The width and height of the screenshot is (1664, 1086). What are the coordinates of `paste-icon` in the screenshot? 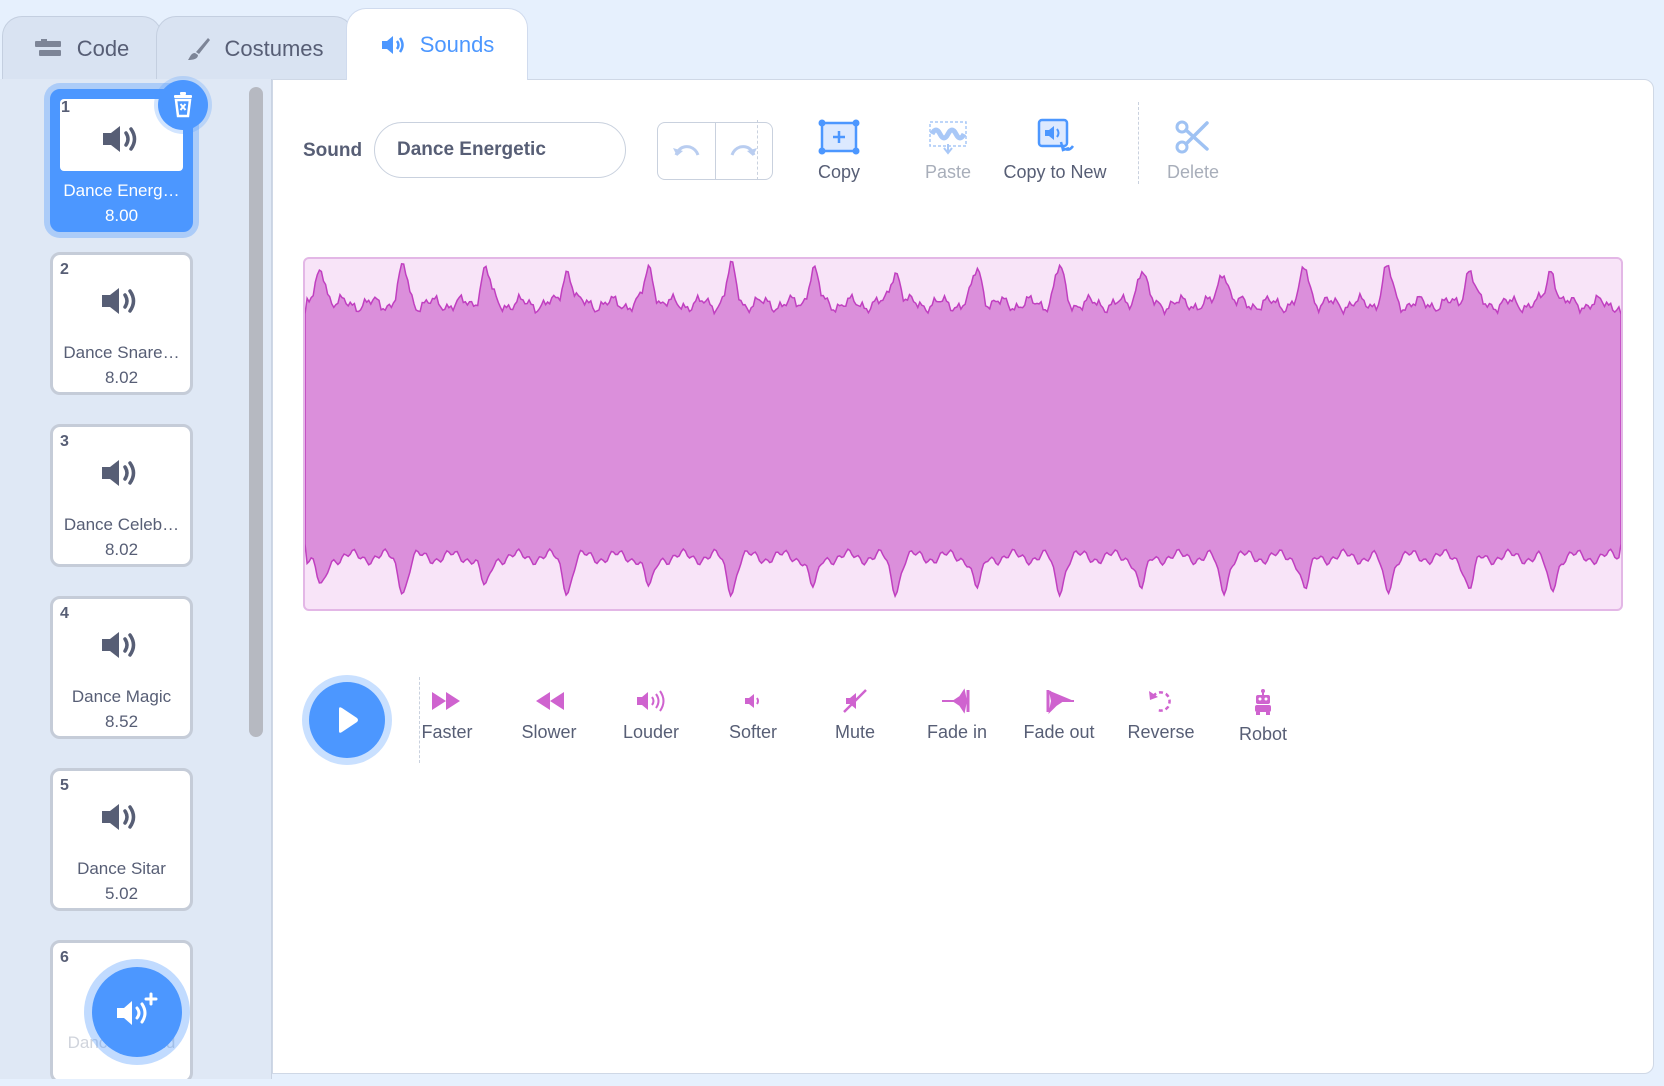 It's located at (948, 138).